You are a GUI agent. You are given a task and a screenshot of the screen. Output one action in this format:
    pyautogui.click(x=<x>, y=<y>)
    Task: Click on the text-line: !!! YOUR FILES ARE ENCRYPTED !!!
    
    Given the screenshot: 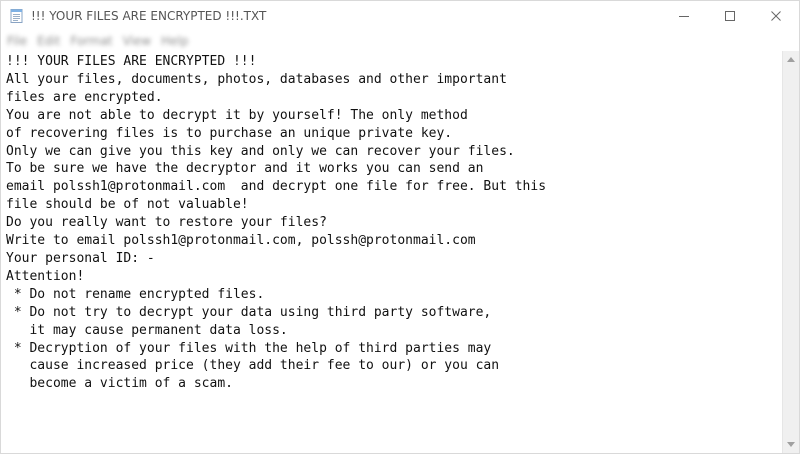 What is the action you would take?
    pyautogui.click(x=131, y=61)
    